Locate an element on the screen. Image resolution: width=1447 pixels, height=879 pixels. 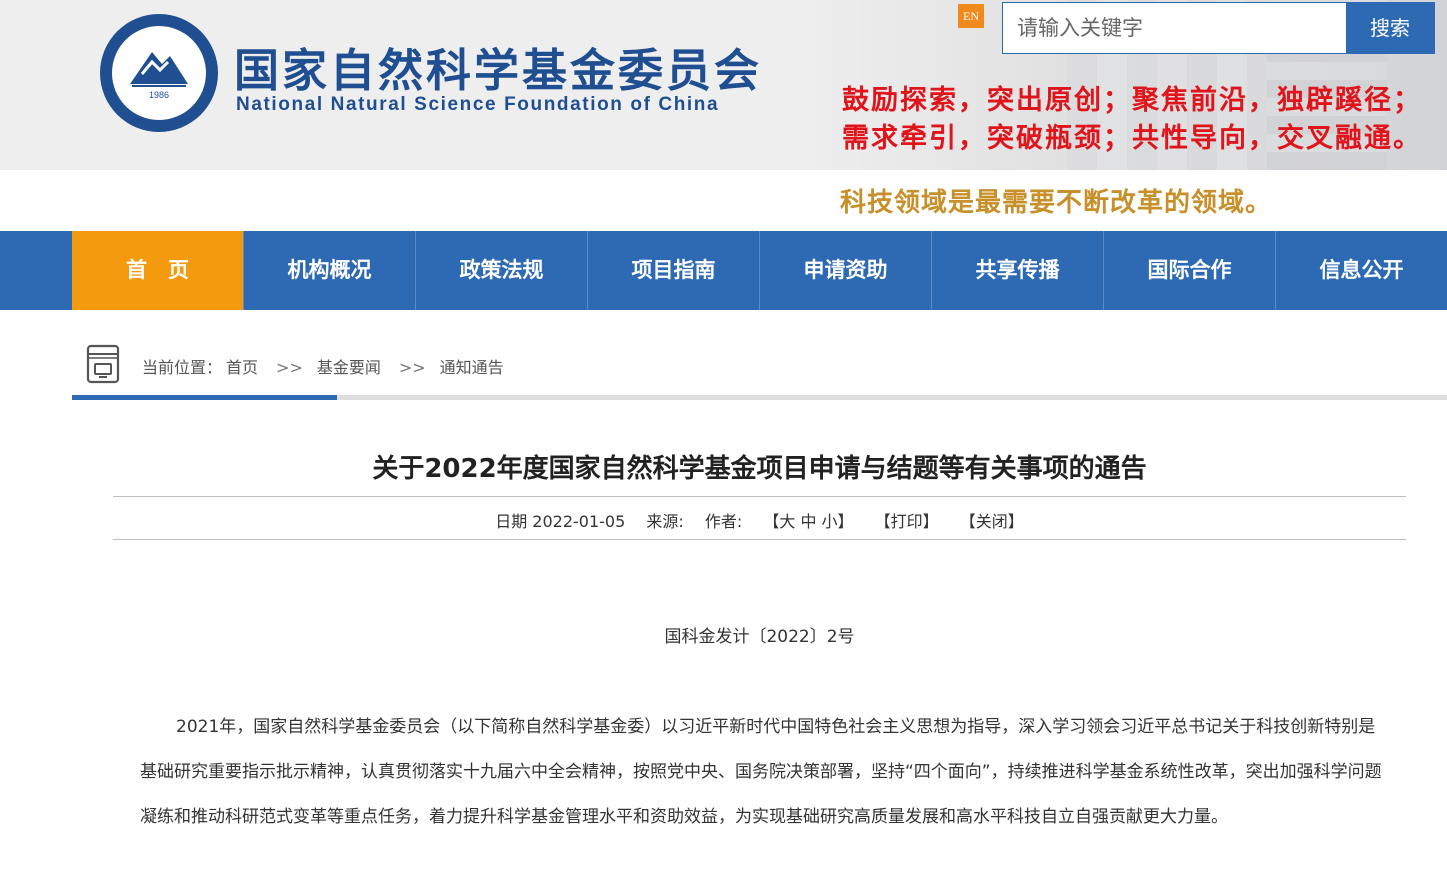
breadcrumb-trail: 当前位置： 首页 >> 基金要闻 >> 通知通告 is located at coordinates (325, 366).